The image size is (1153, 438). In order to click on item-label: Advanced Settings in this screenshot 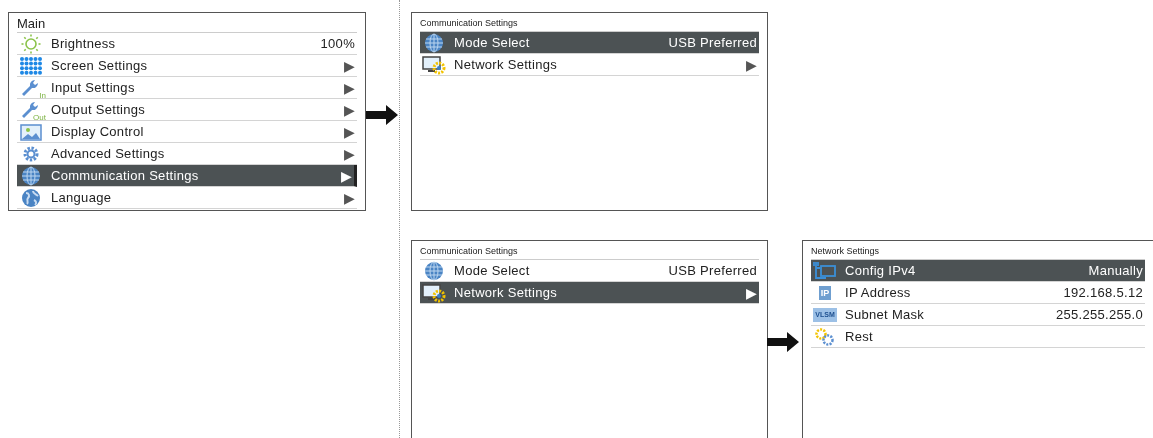, I will do `click(108, 153)`.